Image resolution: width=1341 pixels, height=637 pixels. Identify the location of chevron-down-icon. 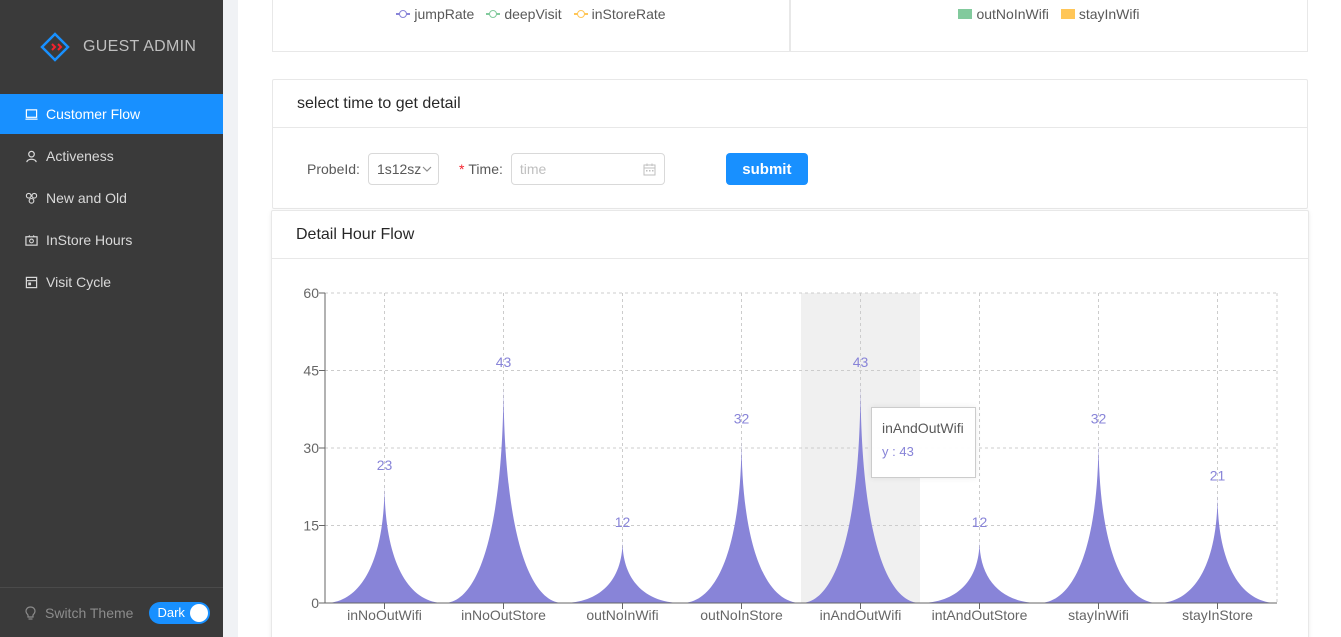
(427, 169).